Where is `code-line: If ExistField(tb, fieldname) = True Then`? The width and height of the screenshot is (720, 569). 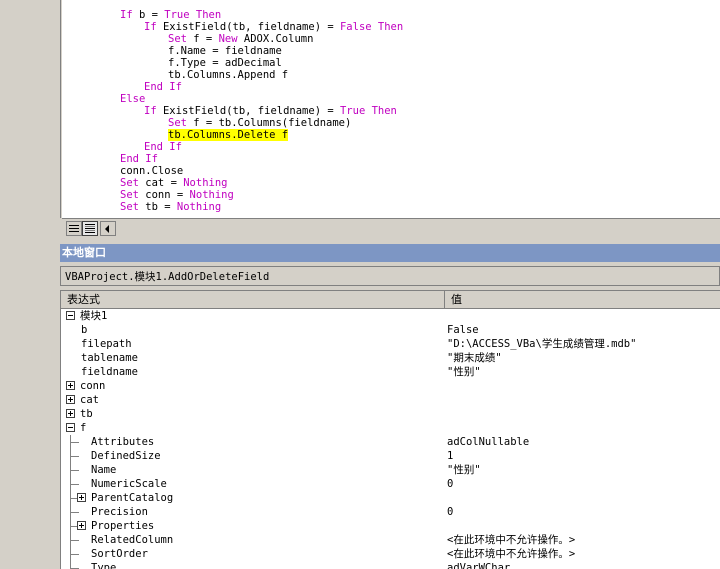 code-line: If ExistField(tb, fieldname) = True Then is located at coordinates (270, 111).